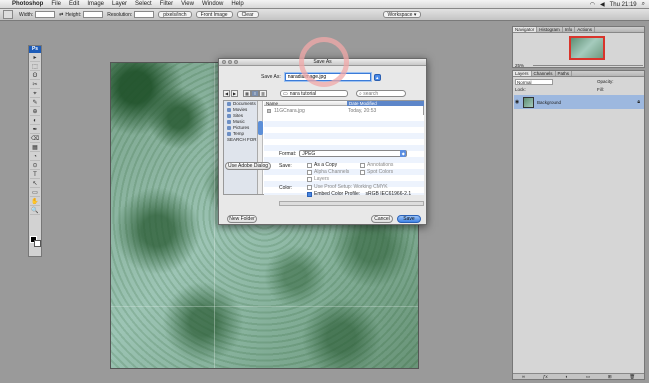 The height and width of the screenshot is (383, 649). I want to click on eraser-tool-icon: ⌫, so click(35, 139).